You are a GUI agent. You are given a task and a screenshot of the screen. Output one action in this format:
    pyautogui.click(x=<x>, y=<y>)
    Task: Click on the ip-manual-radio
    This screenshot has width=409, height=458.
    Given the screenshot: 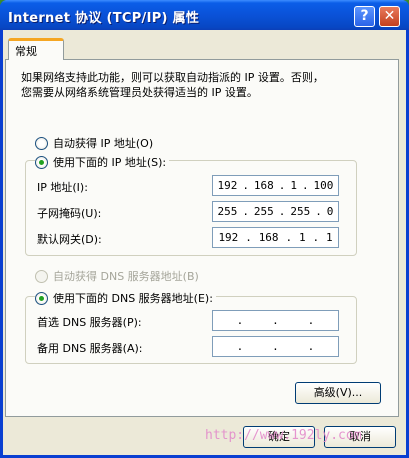 What is the action you would take?
    pyautogui.click(x=41, y=162)
    